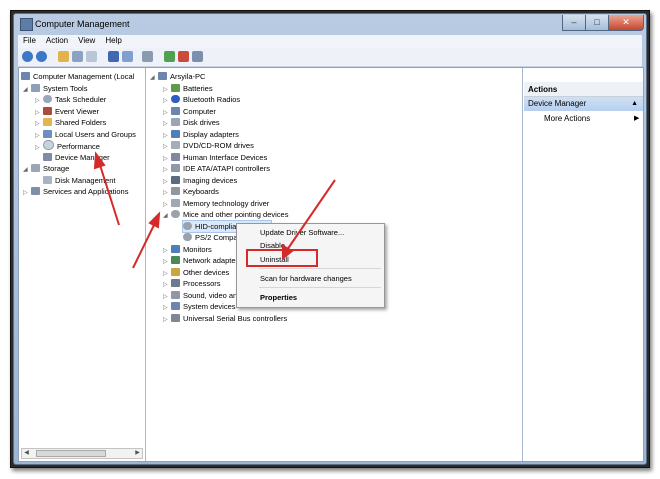 This screenshot has width=660, height=479. I want to click on device-disk-drives: ▷ Disk drives, so click(191, 122).